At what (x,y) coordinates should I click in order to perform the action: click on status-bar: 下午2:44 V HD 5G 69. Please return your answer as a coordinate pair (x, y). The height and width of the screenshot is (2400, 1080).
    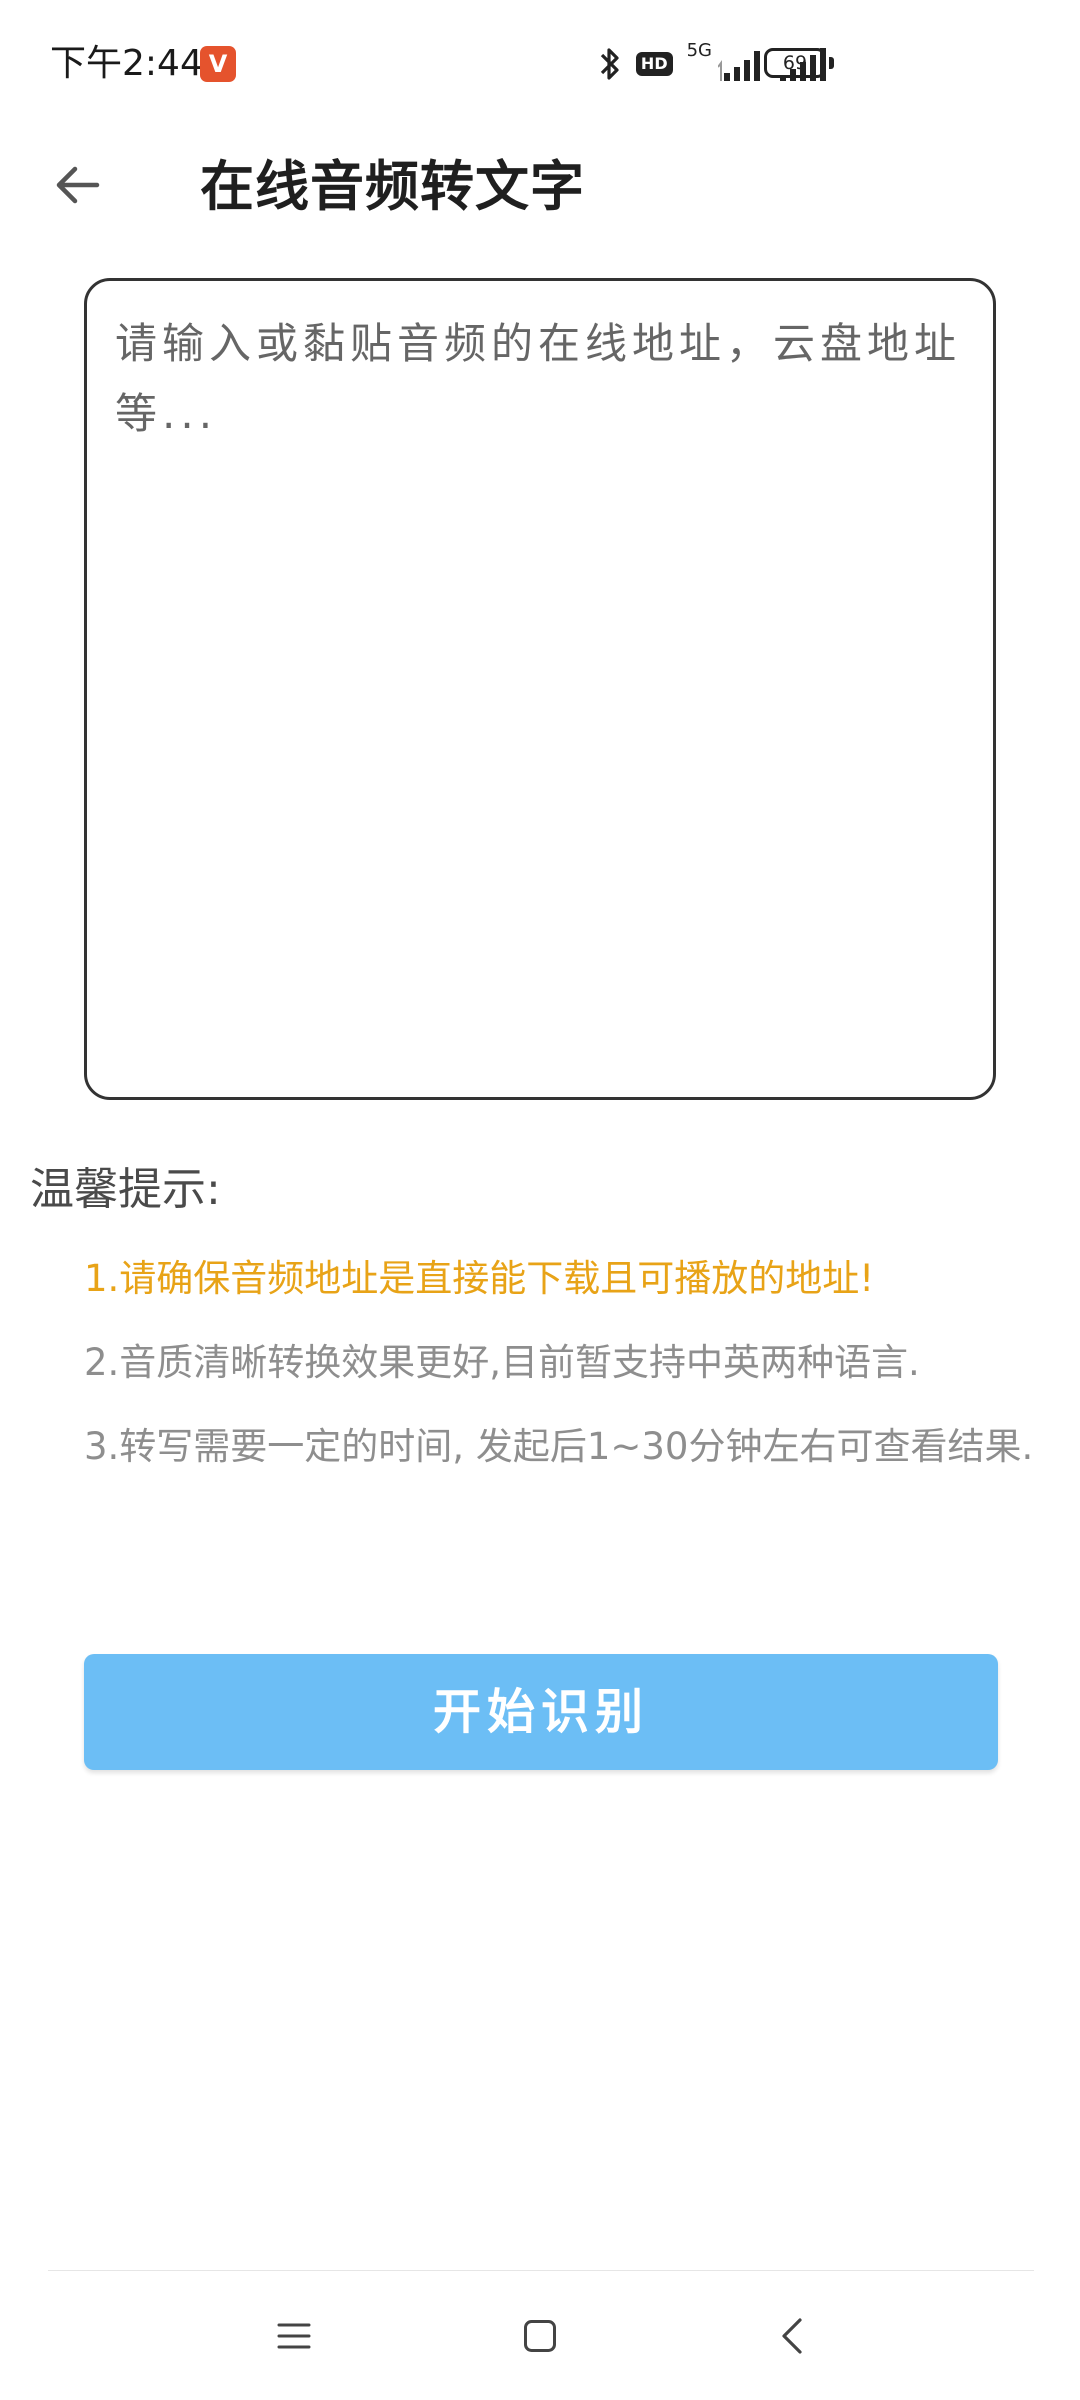
    Looking at the image, I should click on (540, 65).